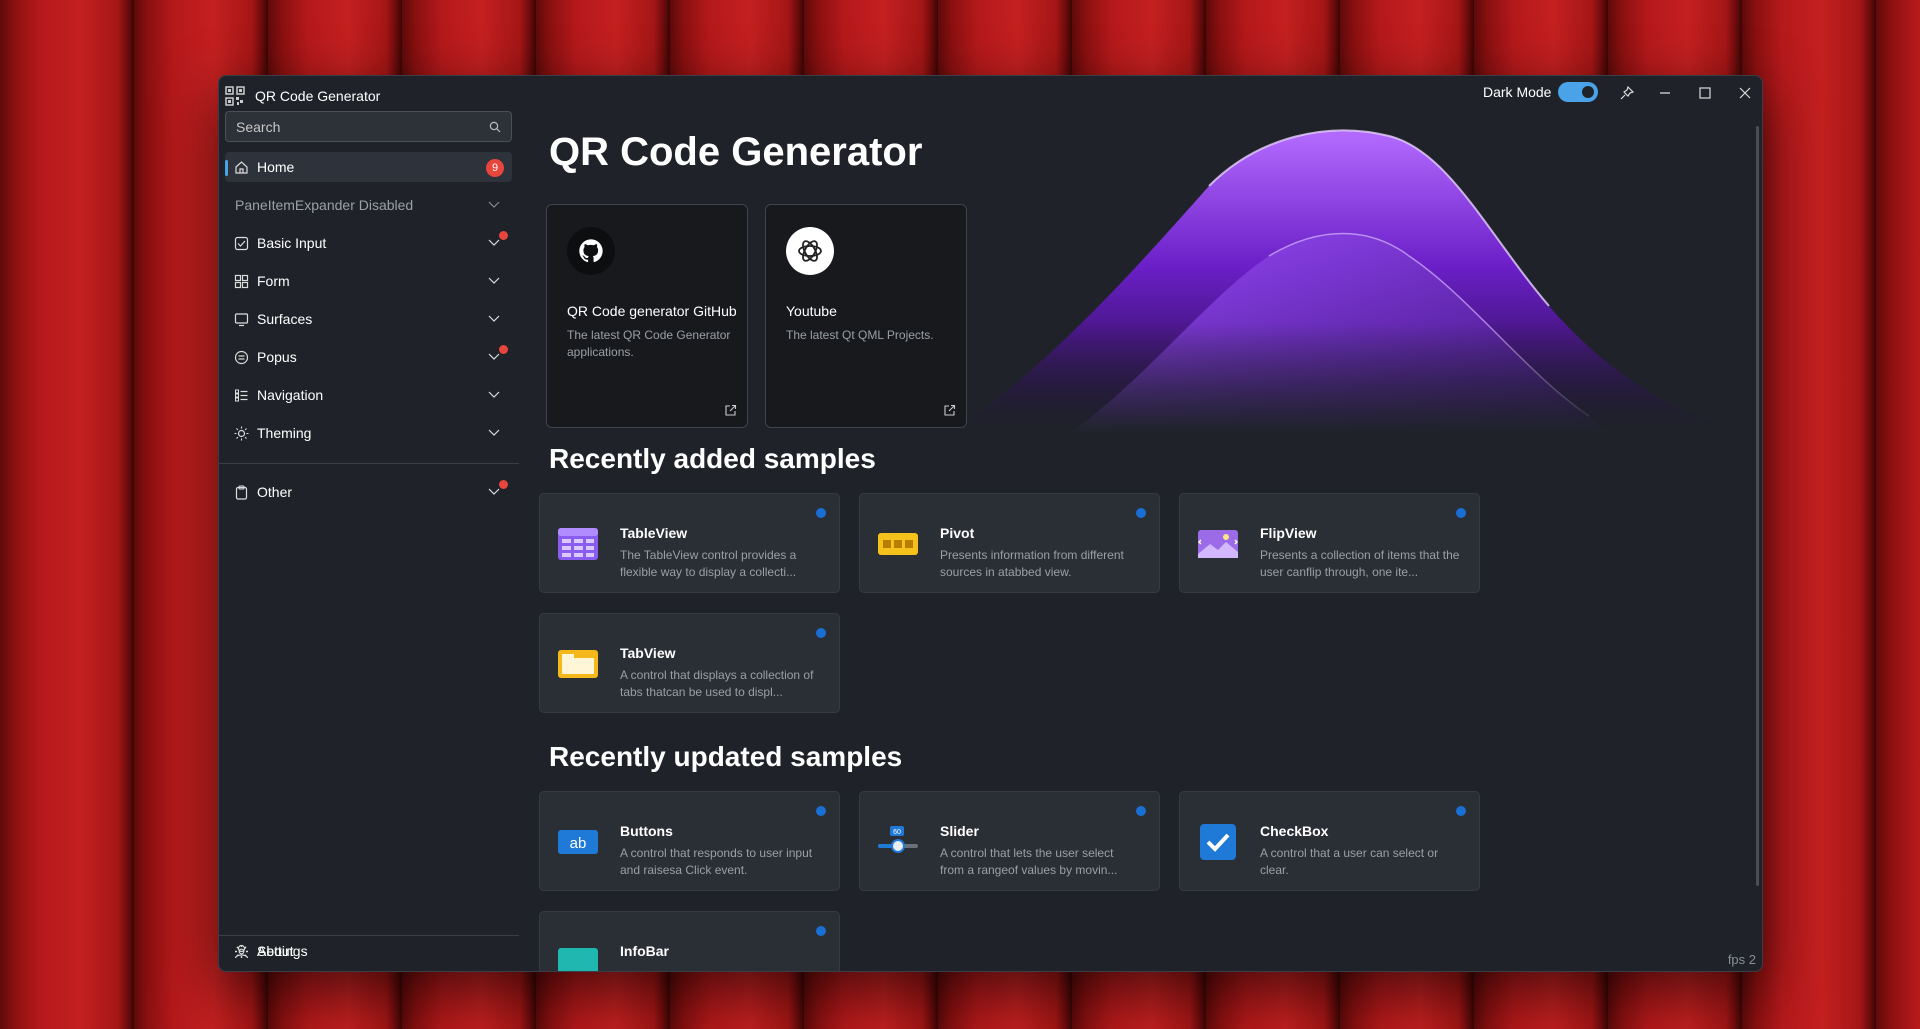  Describe the element at coordinates (368, 281) in the screenshot. I see `sidebar-item-form: Form` at that location.